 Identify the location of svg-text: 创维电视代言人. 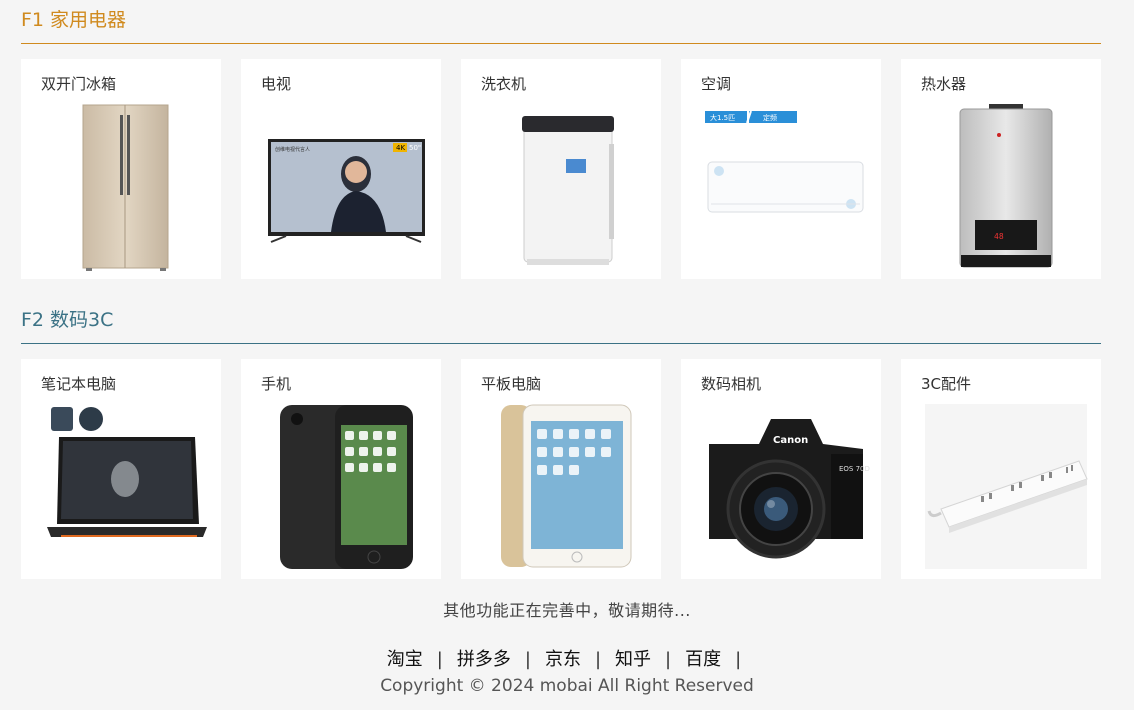
(292, 149).